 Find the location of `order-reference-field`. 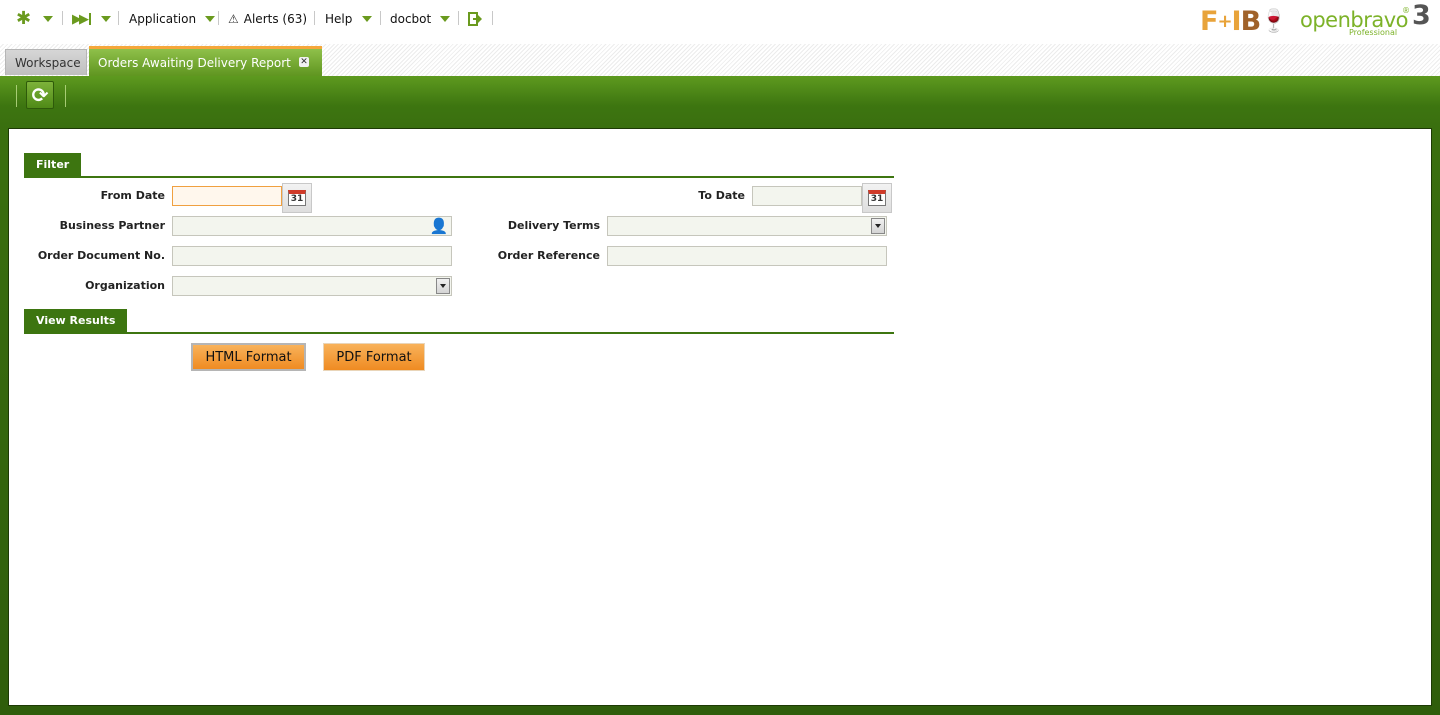

order-reference-field is located at coordinates (747, 256).